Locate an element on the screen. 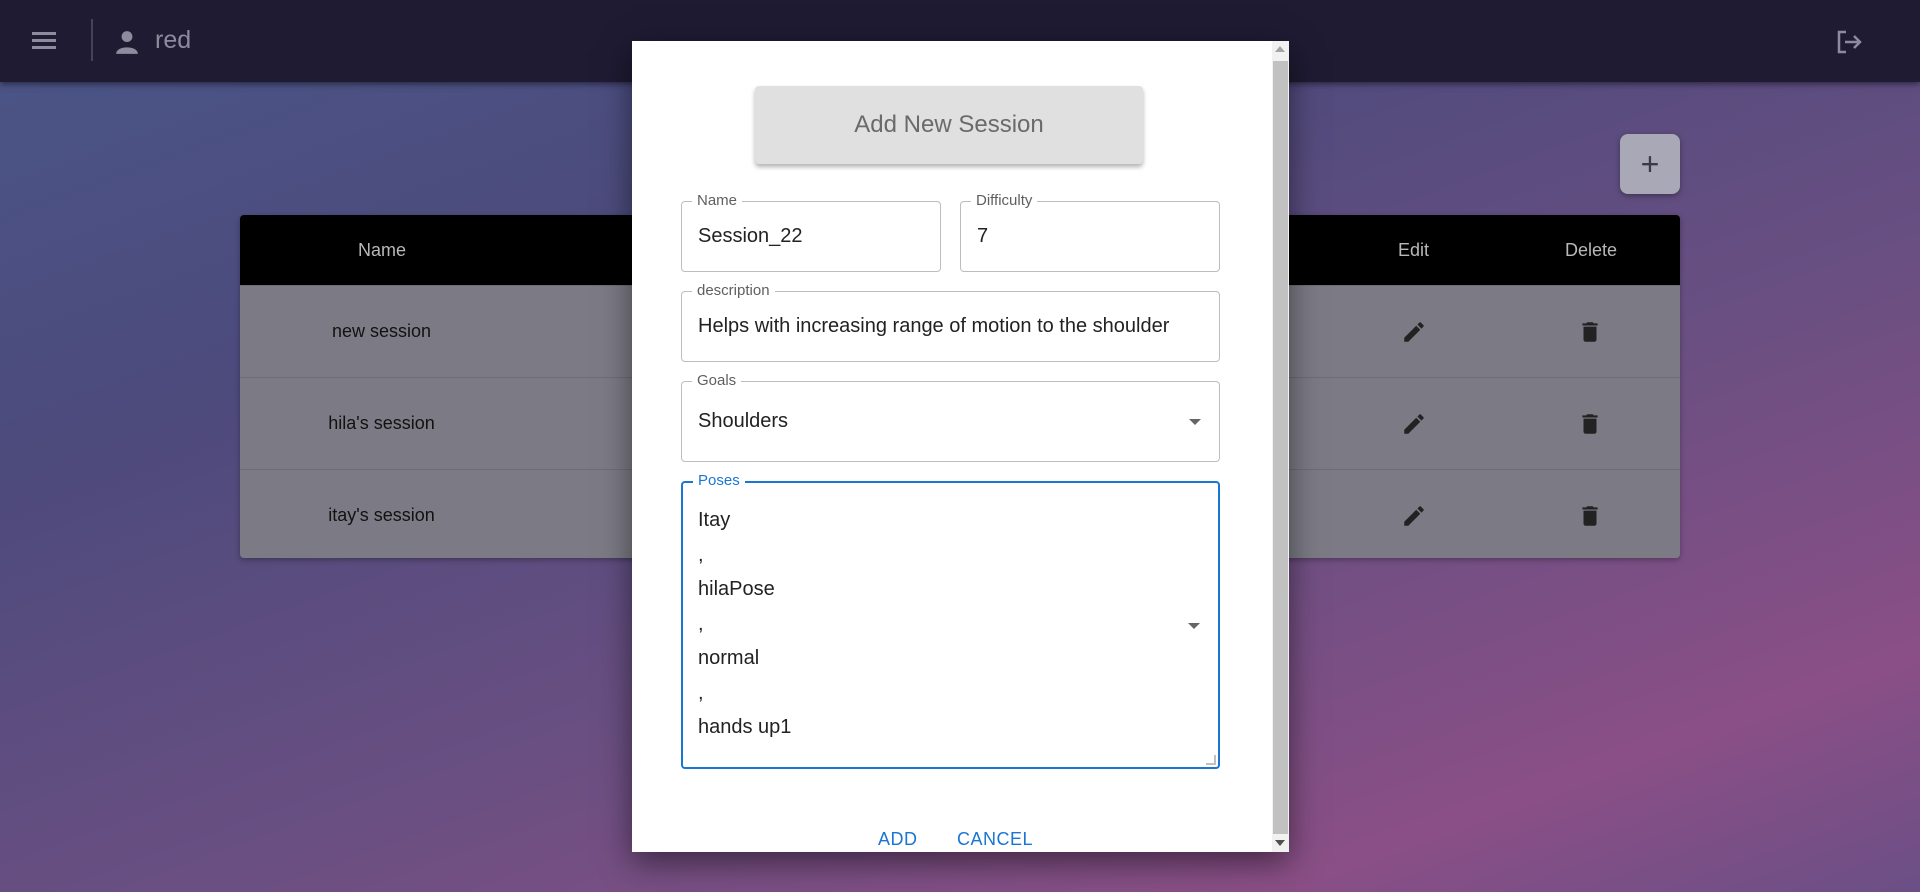 The height and width of the screenshot is (892, 1920). scroll-up-arrow-icon is located at coordinates (1280, 49).